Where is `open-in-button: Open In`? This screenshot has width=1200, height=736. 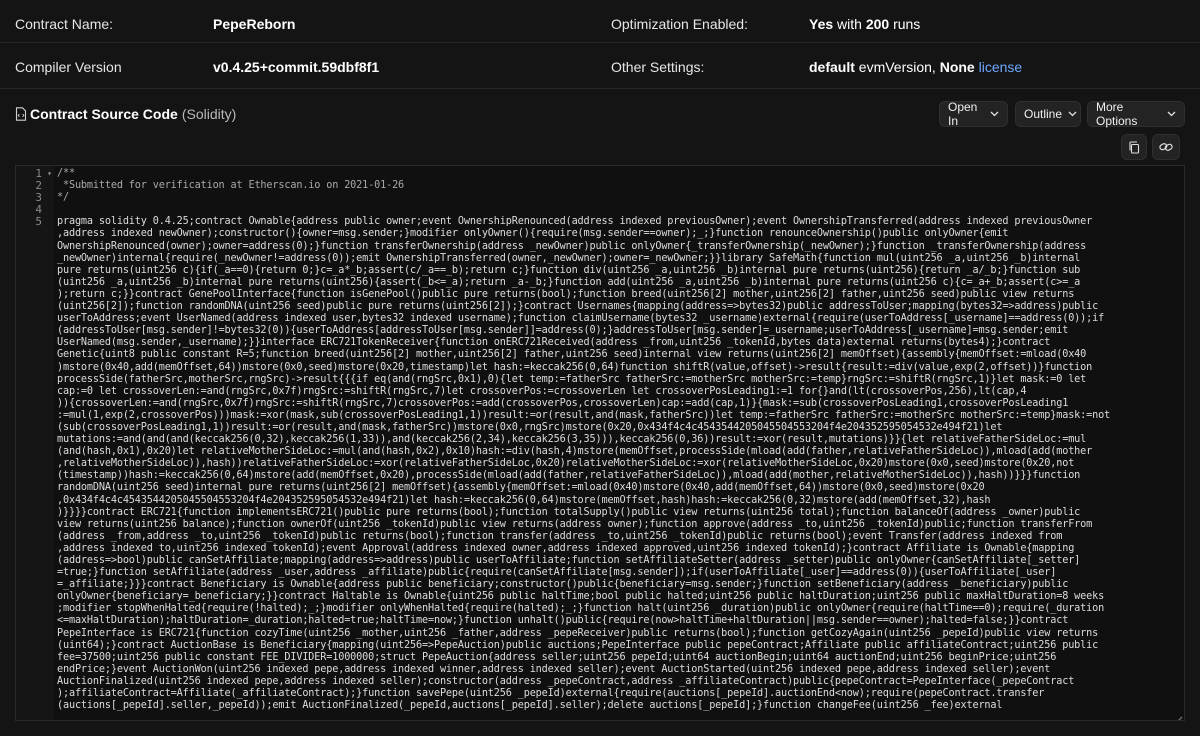 open-in-button: Open In is located at coordinates (973, 114).